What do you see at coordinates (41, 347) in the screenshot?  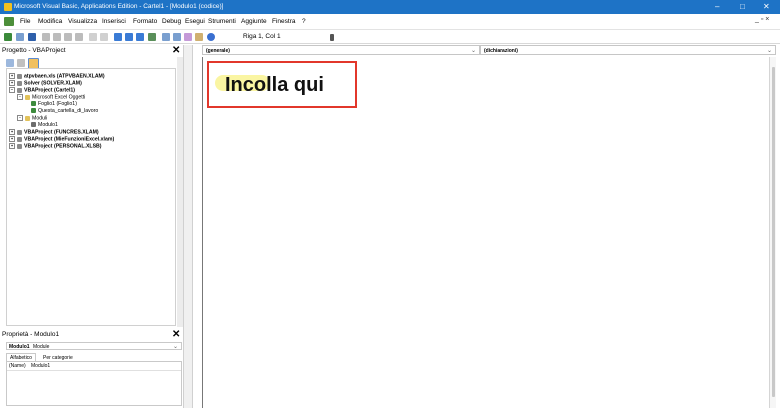 I see `object-type: Module` at bounding box center [41, 347].